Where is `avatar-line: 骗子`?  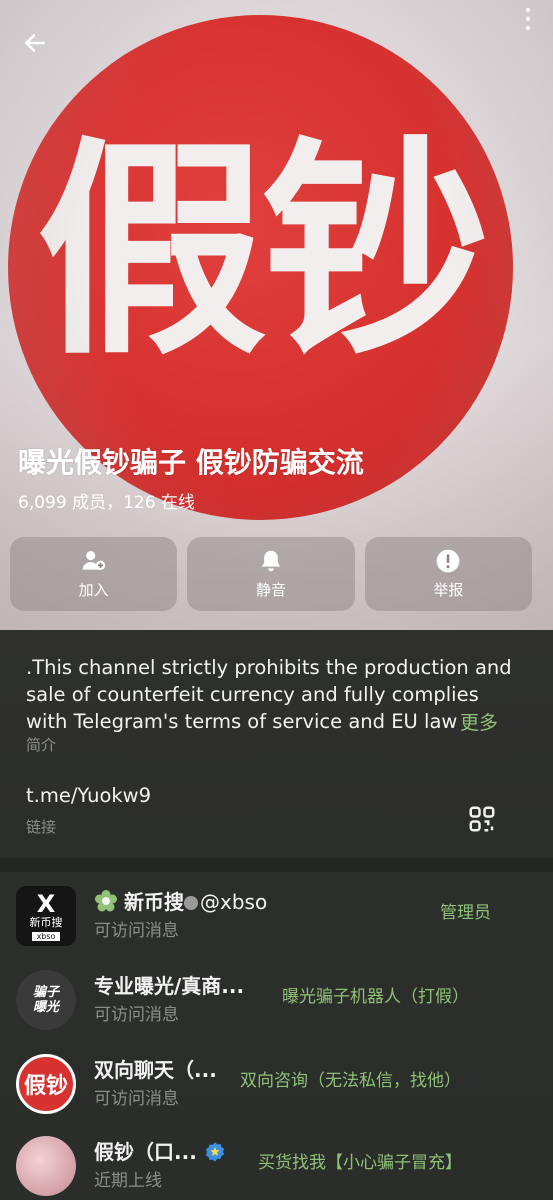 avatar-line: 骗子 is located at coordinates (45, 992).